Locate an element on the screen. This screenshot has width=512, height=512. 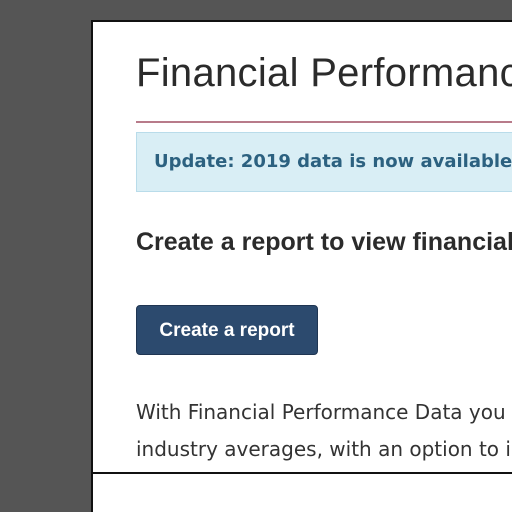
description-line: With Financial Performance Data you is located at coordinates (321, 412).